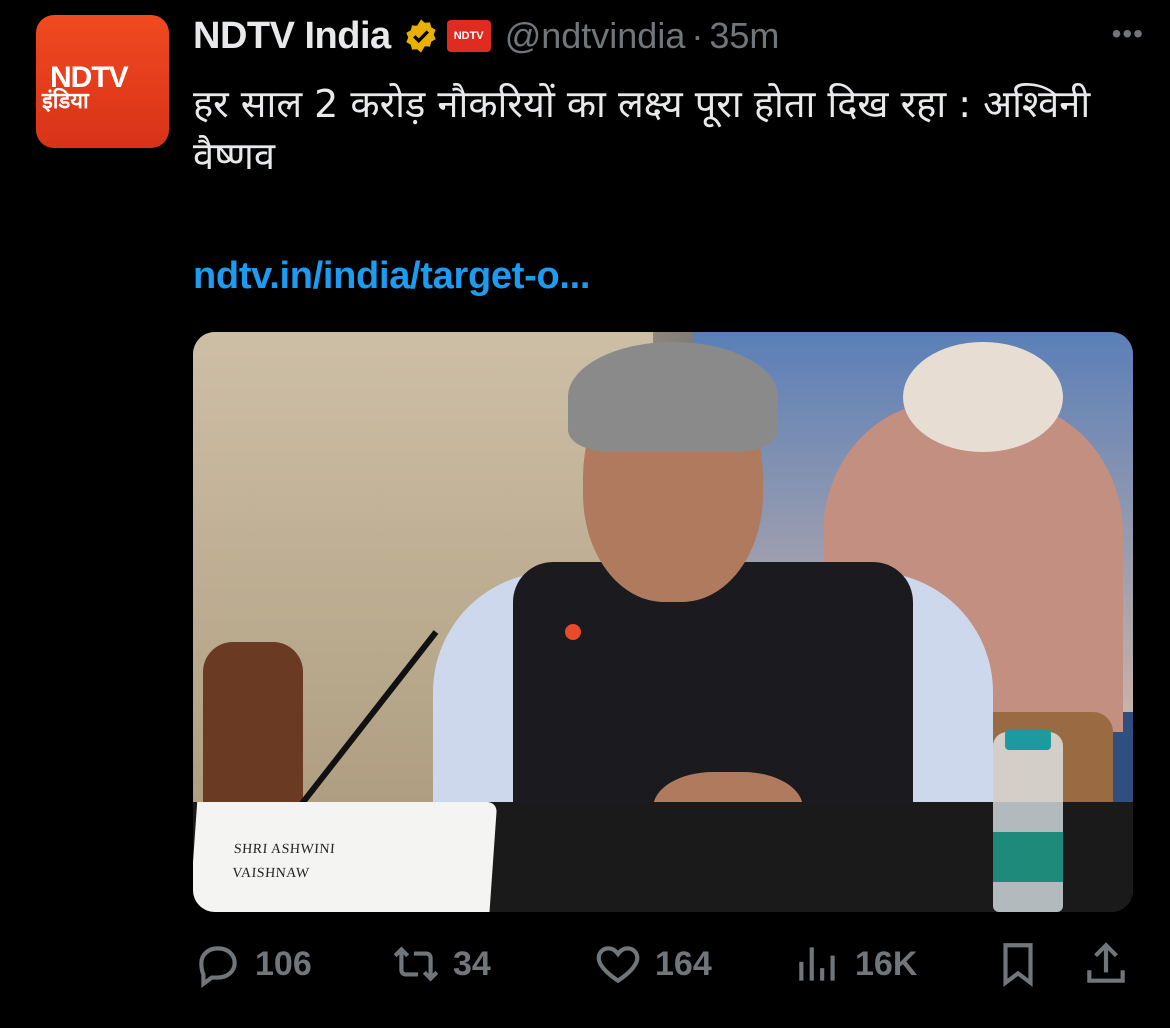 The height and width of the screenshot is (1028, 1170). What do you see at coordinates (983, 397) in the screenshot?
I see `photo-poster-face` at bounding box center [983, 397].